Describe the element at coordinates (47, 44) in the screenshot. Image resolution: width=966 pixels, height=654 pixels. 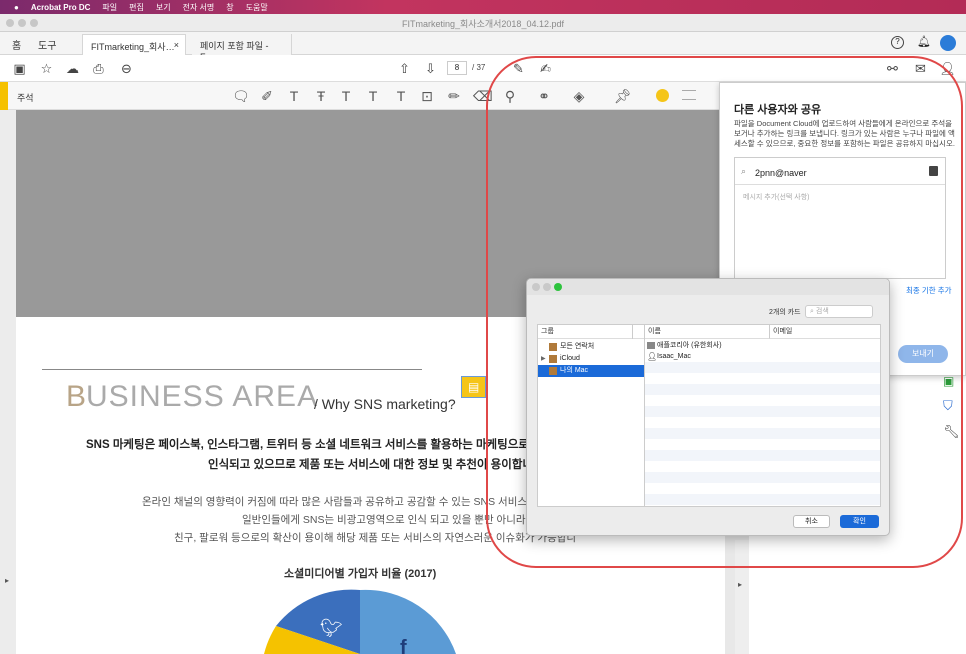
I see `tools-tab: 도구` at that location.